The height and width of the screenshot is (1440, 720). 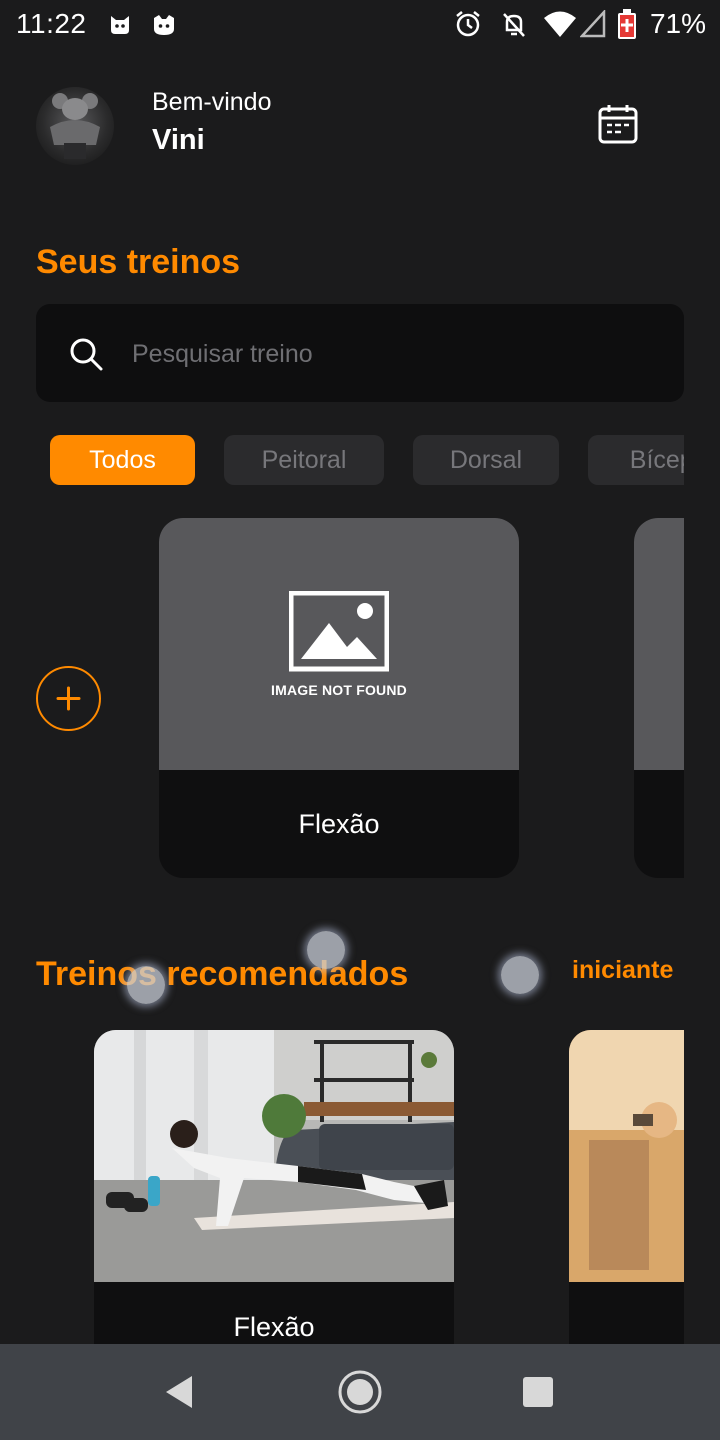 What do you see at coordinates (626, 1156) in the screenshot?
I see `dumbbell-photo` at bounding box center [626, 1156].